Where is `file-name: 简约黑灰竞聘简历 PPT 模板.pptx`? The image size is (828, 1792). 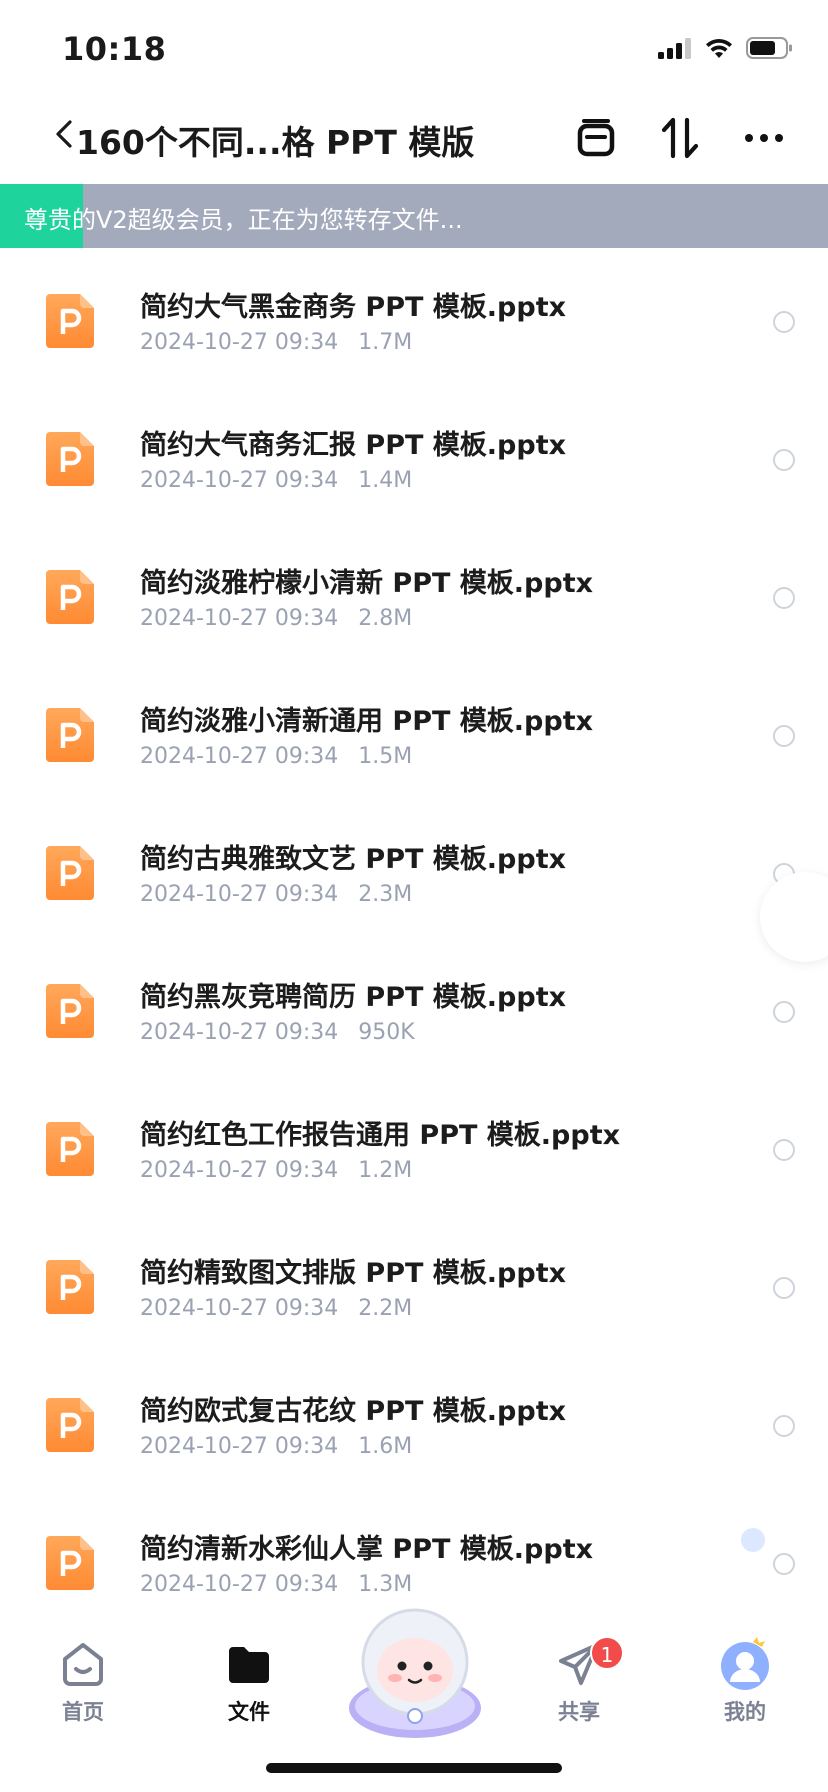
file-name: 简约黑灰竞聘简历 PPT 模板.pptx is located at coordinates (353, 997).